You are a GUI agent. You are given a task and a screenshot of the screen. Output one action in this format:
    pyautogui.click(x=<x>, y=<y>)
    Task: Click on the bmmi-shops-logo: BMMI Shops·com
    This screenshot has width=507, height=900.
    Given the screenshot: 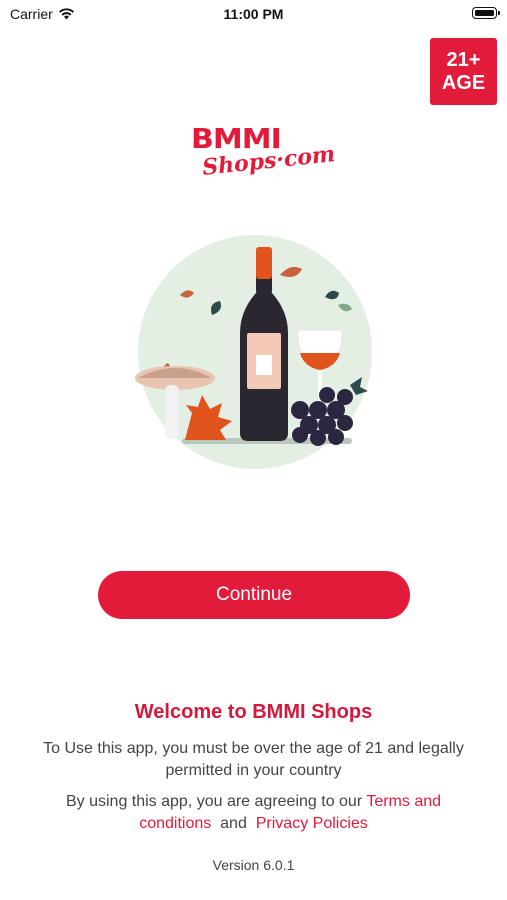 What is the action you would take?
    pyautogui.click(x=261, y=153)
    